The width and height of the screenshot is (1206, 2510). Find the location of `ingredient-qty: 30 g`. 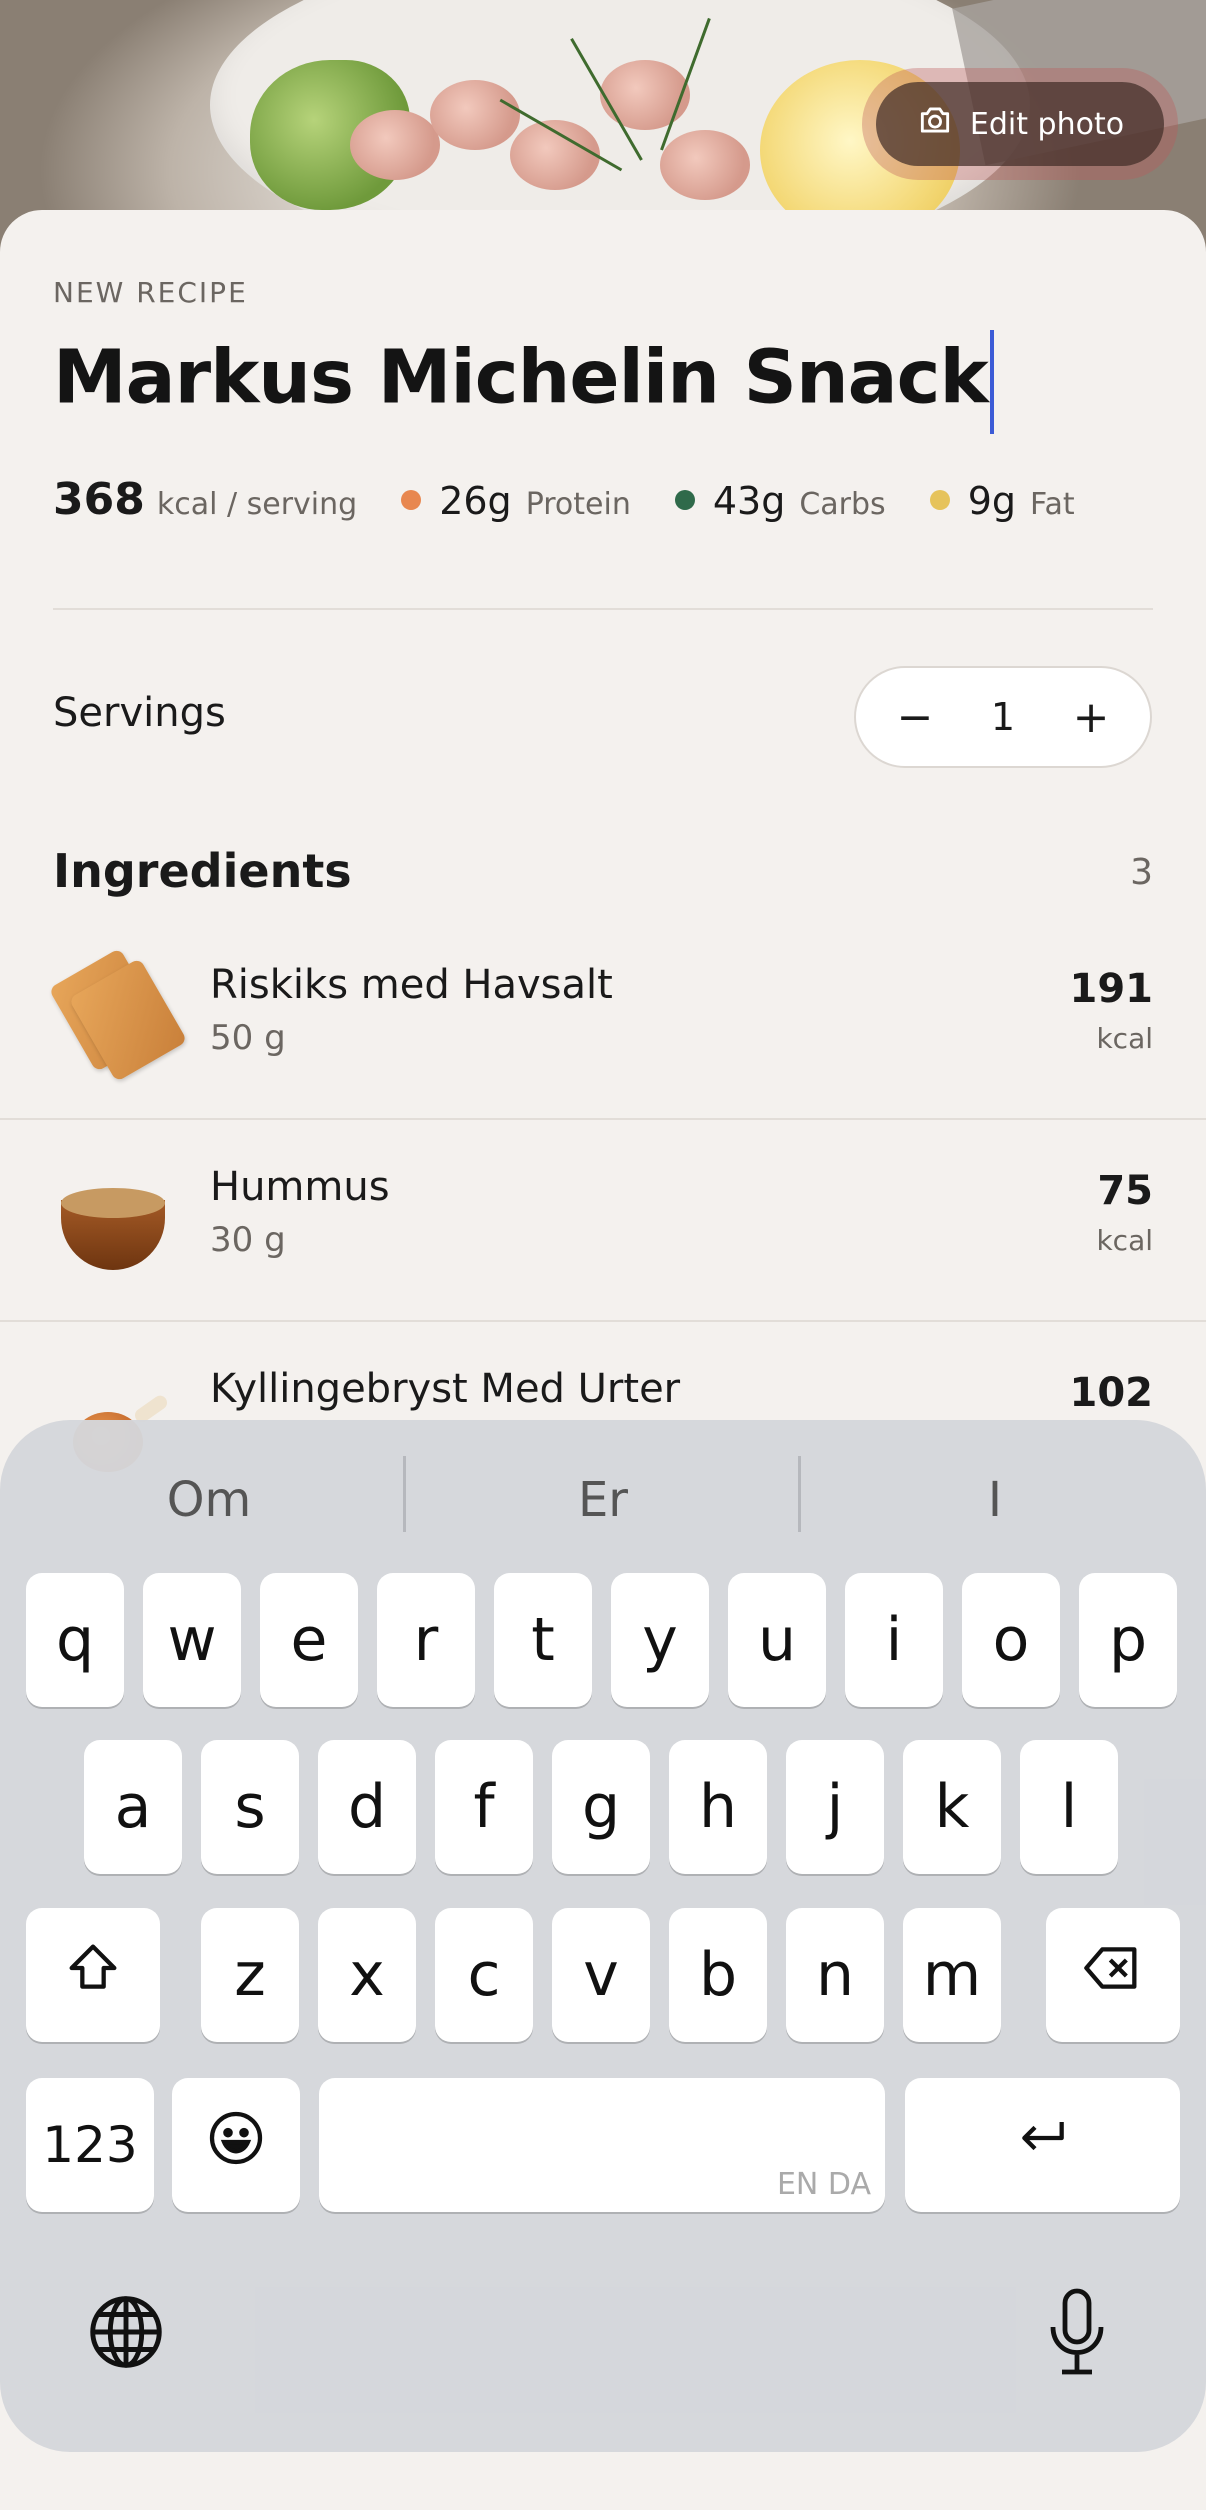

ingredient-qty: 30 g is located at coordinates (248, 1240).